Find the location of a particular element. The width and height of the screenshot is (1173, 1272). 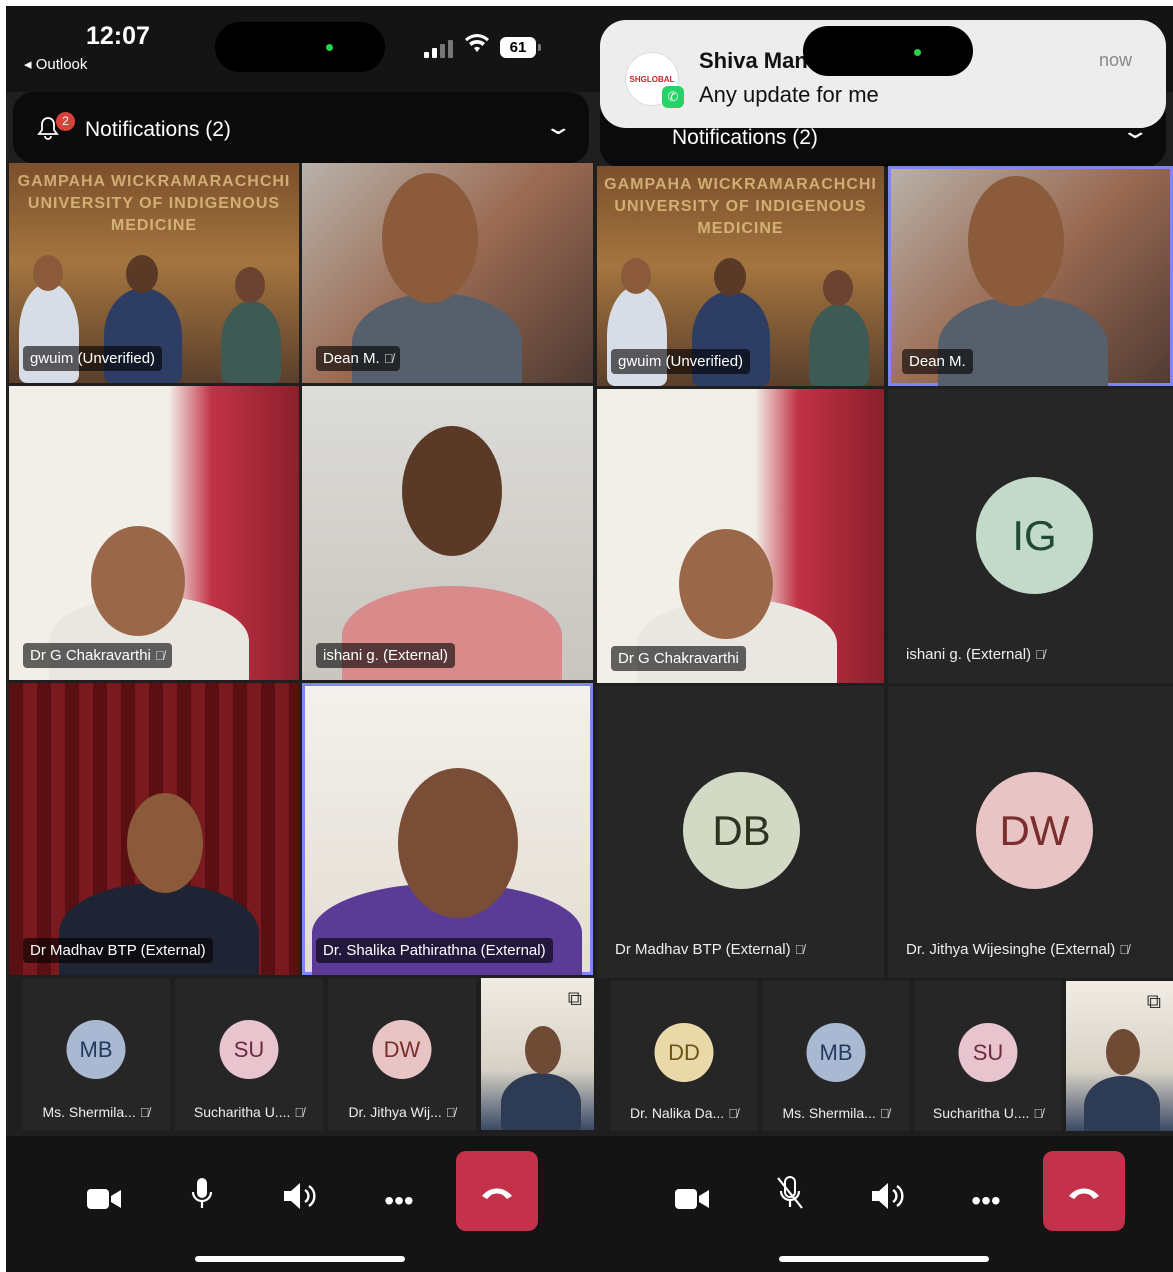

notification-count-badge: 2 is located at coordinates (65, 121).